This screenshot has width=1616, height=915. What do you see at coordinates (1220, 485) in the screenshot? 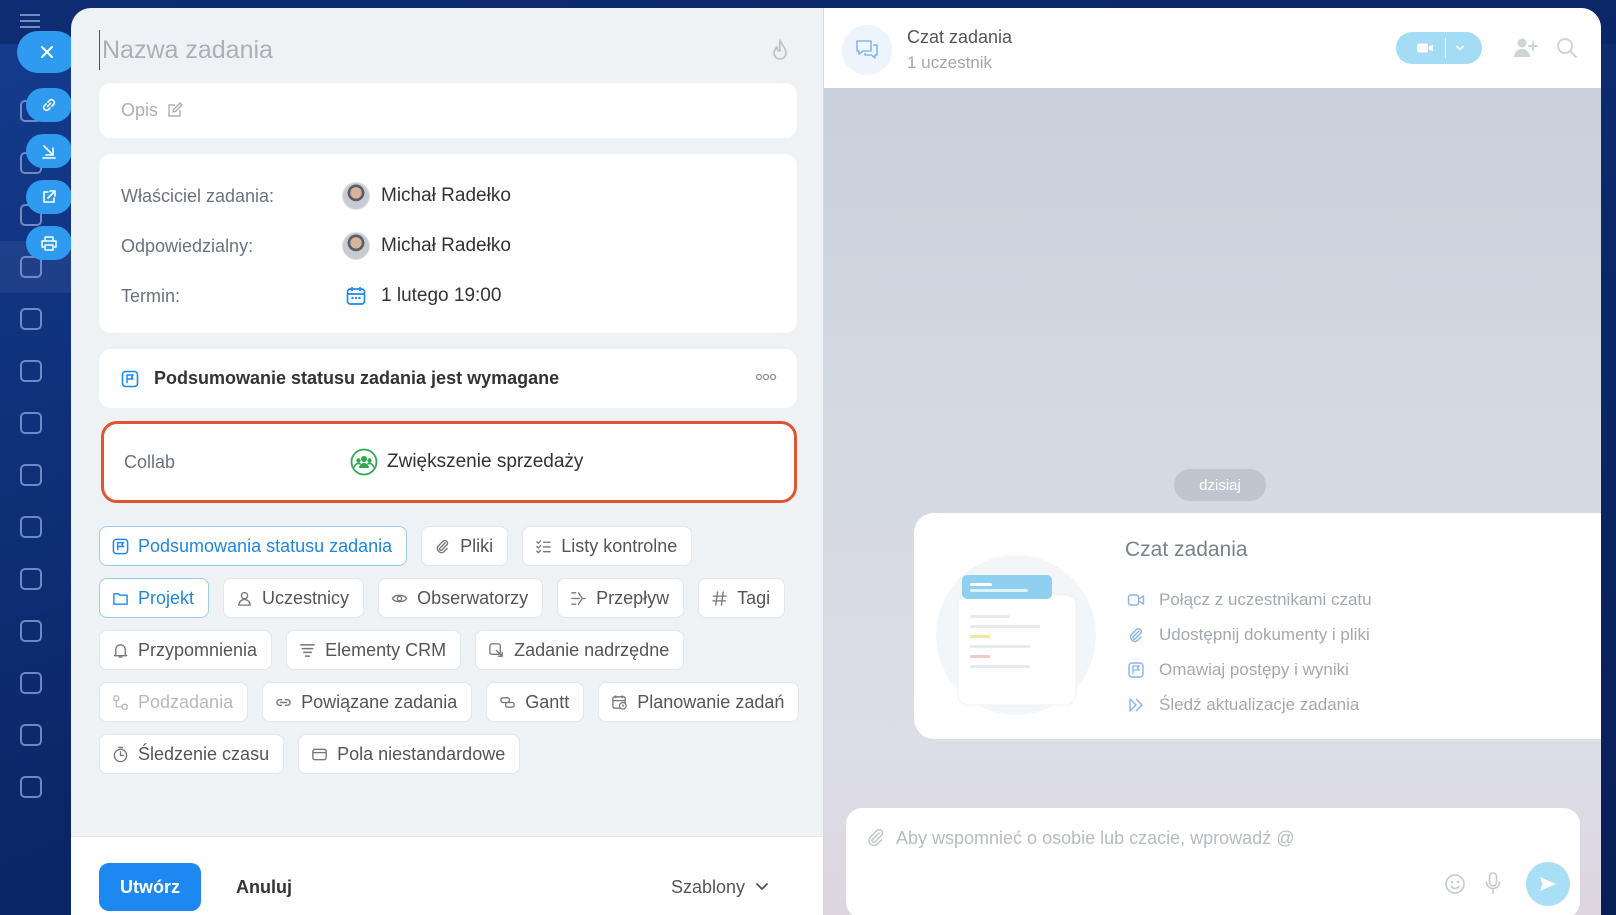
I see `date-divider: dzisiaj` at bounding box center [1220, 485].